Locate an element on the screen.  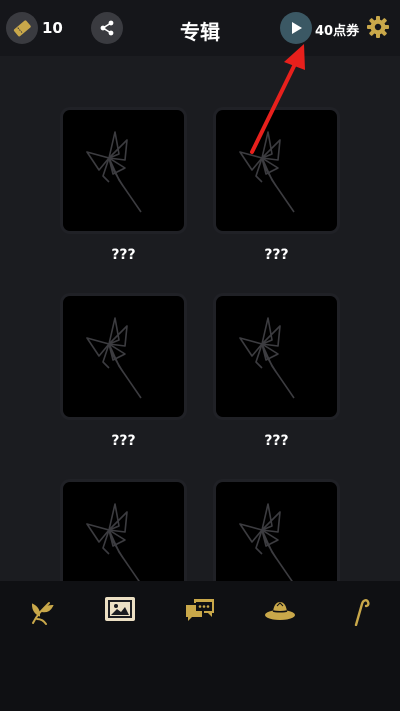
settings-button is located at coordinates (378, 27).